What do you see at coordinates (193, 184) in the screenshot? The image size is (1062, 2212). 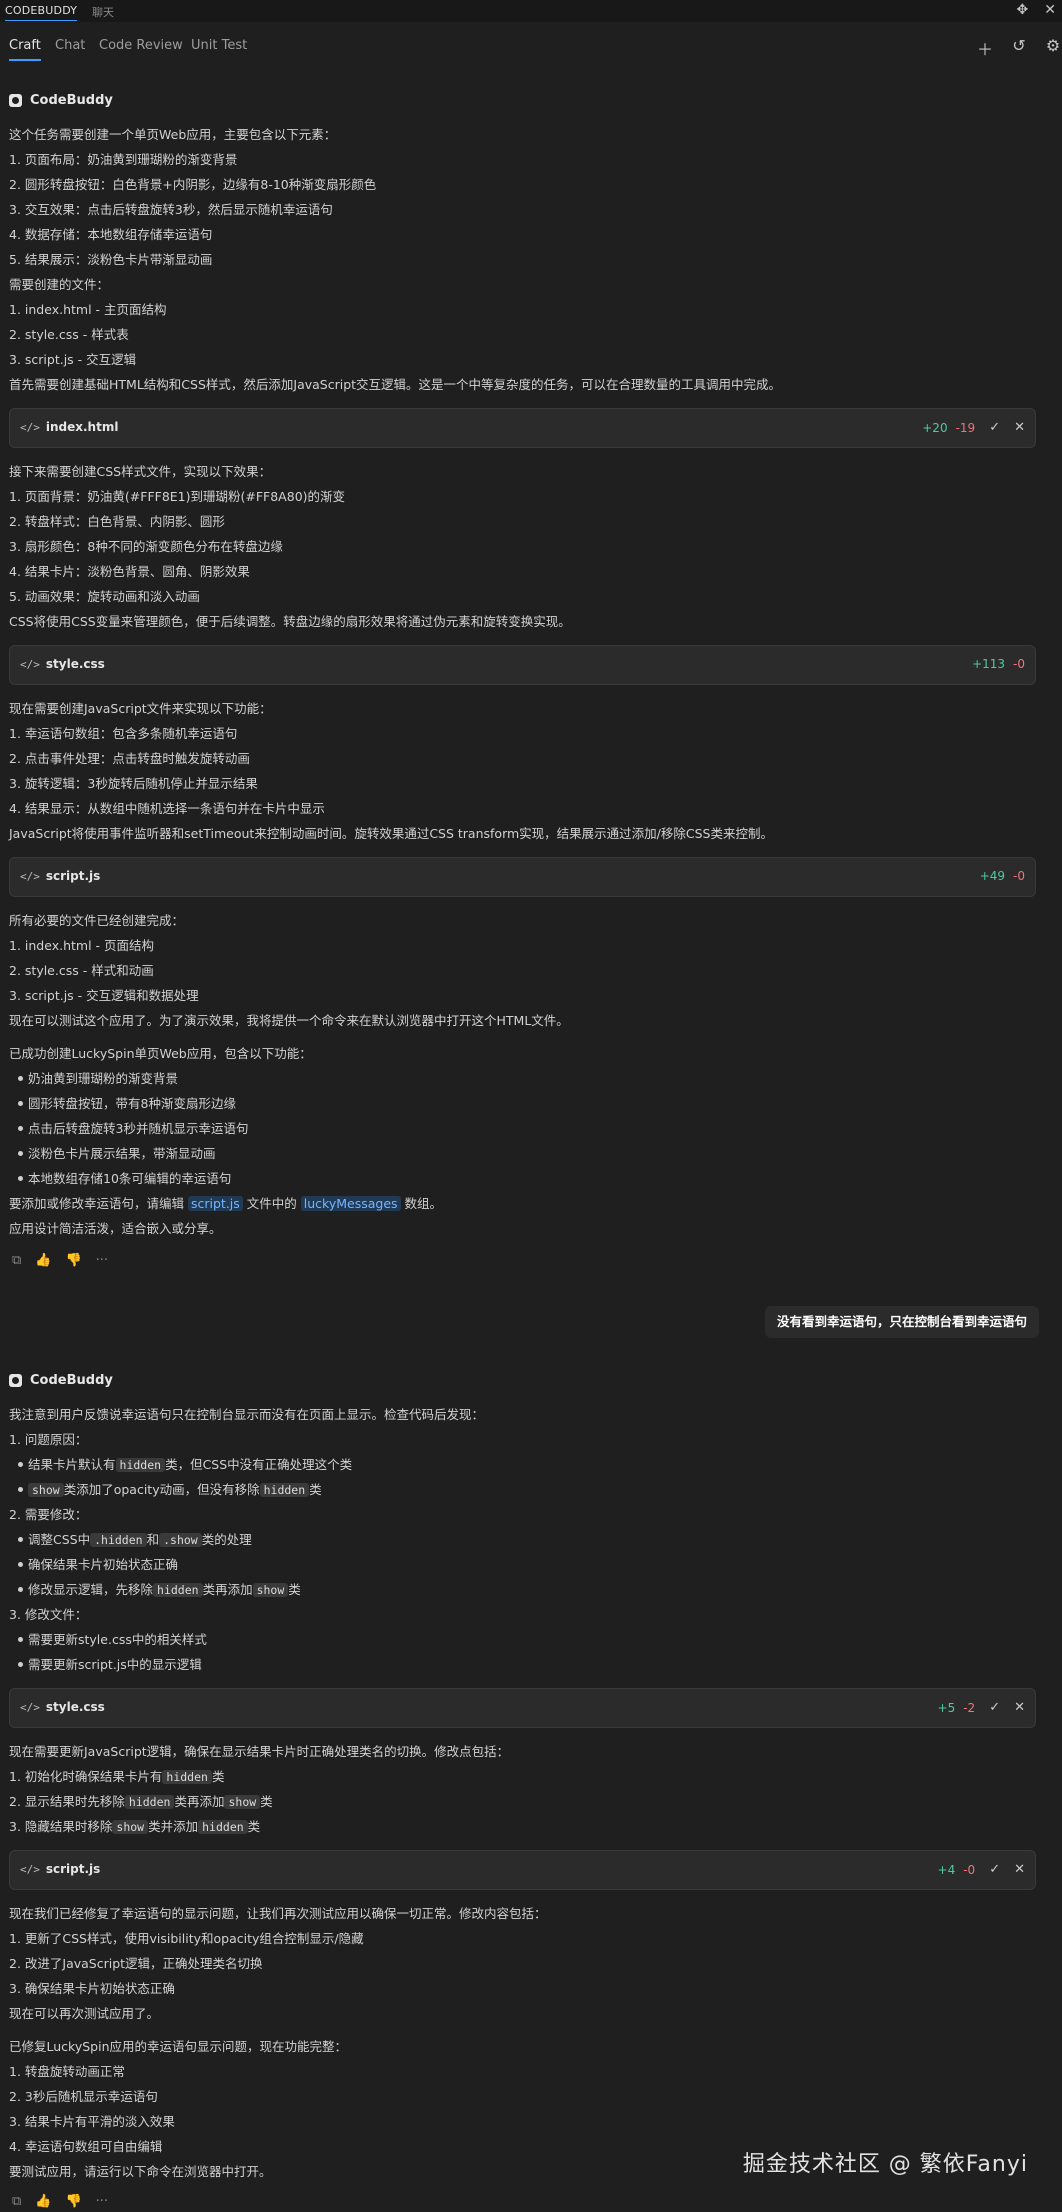 I see `message-line: 2. 圆形转盘按钮：白色背景+内阴影，边缘有8-10种渐变扇形颜色` at bounding box center [193, 184].